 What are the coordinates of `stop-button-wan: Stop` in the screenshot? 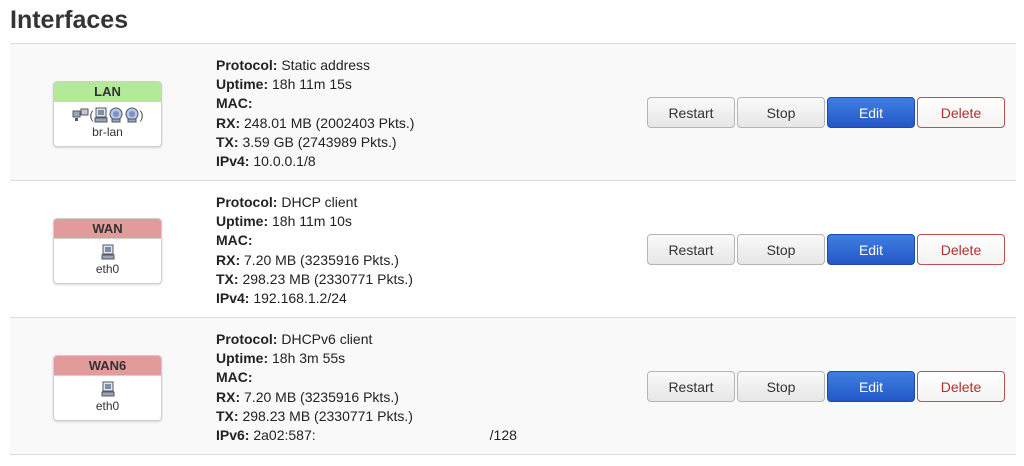 It's located at (781, 249).